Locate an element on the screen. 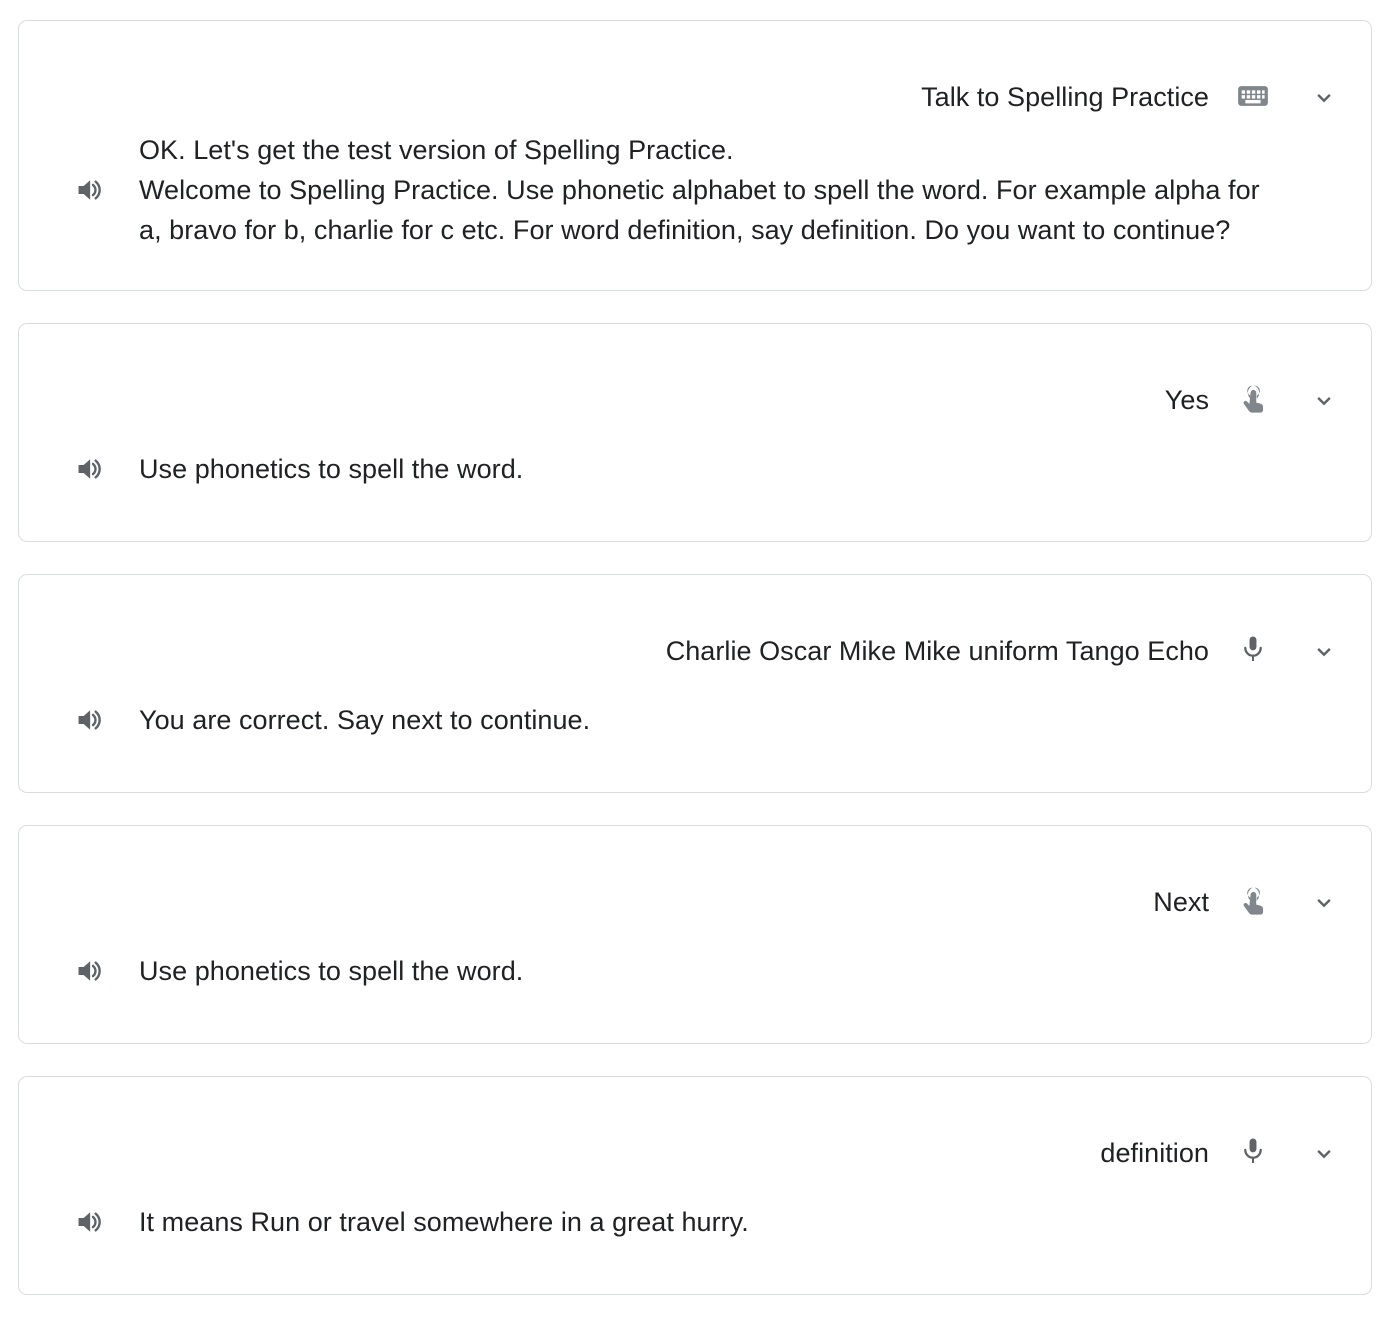 This screenshot has height=1323, width=1390. user-utterance-text: Yes is located at coordinates (1186, 400).